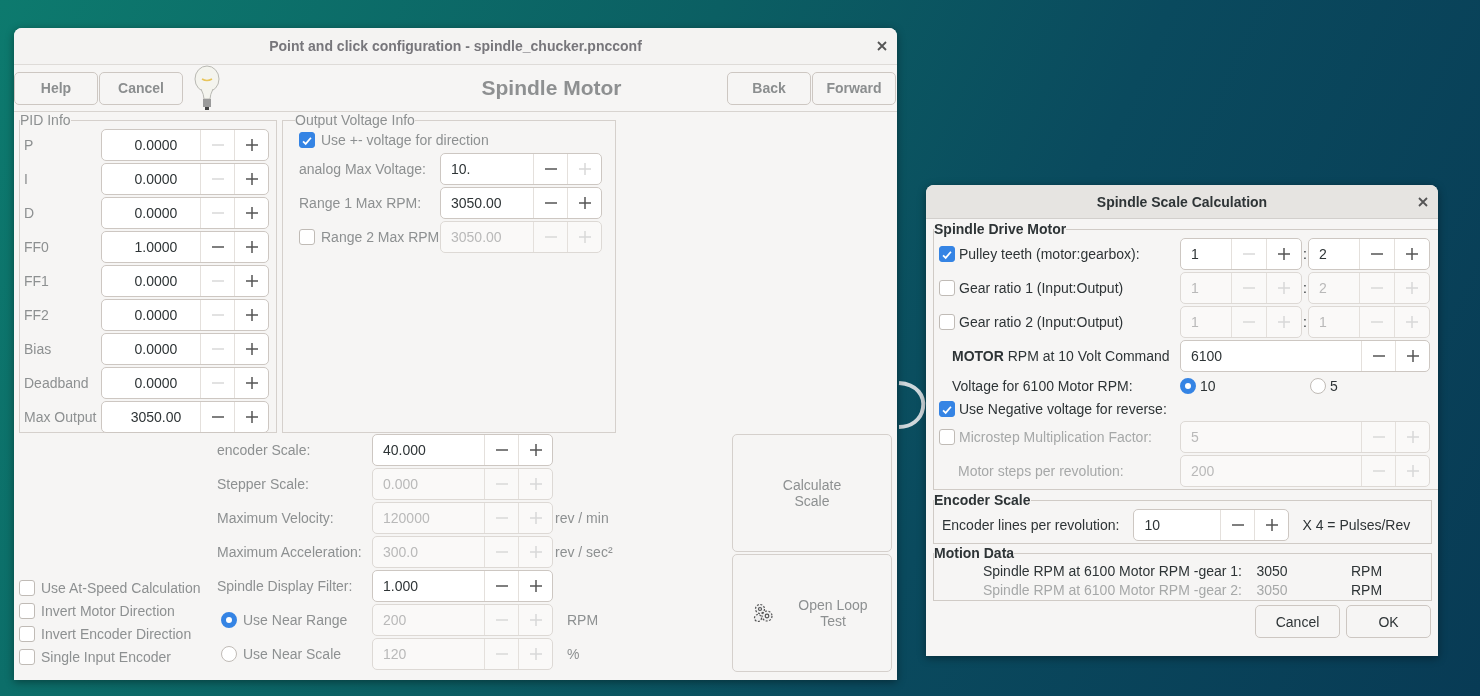 This screenshot has width=1480, height=696. I want to click on value-field: 1, so click(1206, 254).